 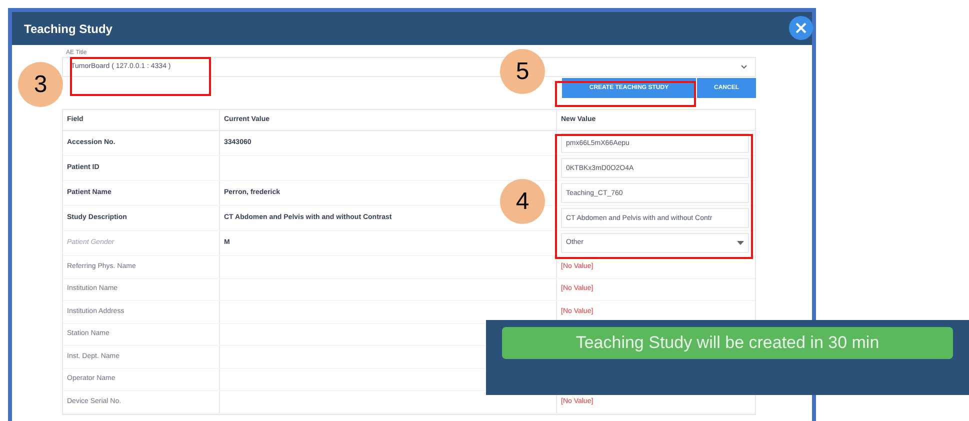 What do you see at coordinates (727, 343) in the screenshot?
I see `success-message: Teaching Study will be created in 30 min` at bounding box center [727, 343].